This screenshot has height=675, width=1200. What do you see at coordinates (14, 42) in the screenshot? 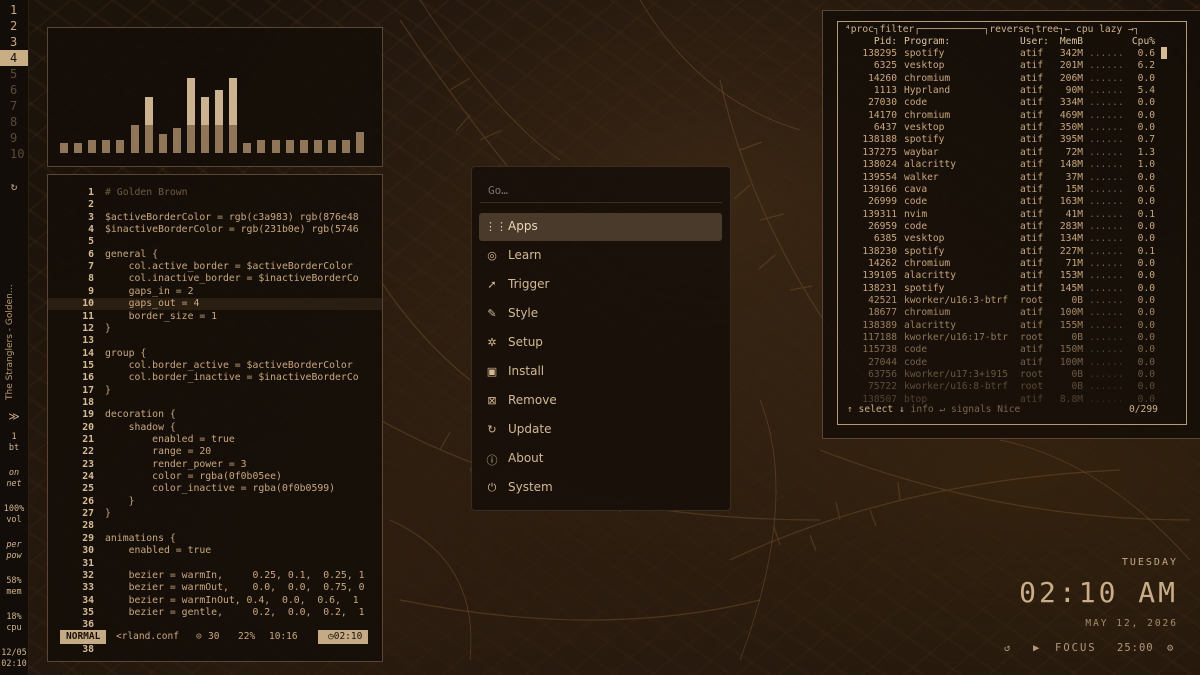
I see `workspace-3: 3` at bounding box center [14, 42].